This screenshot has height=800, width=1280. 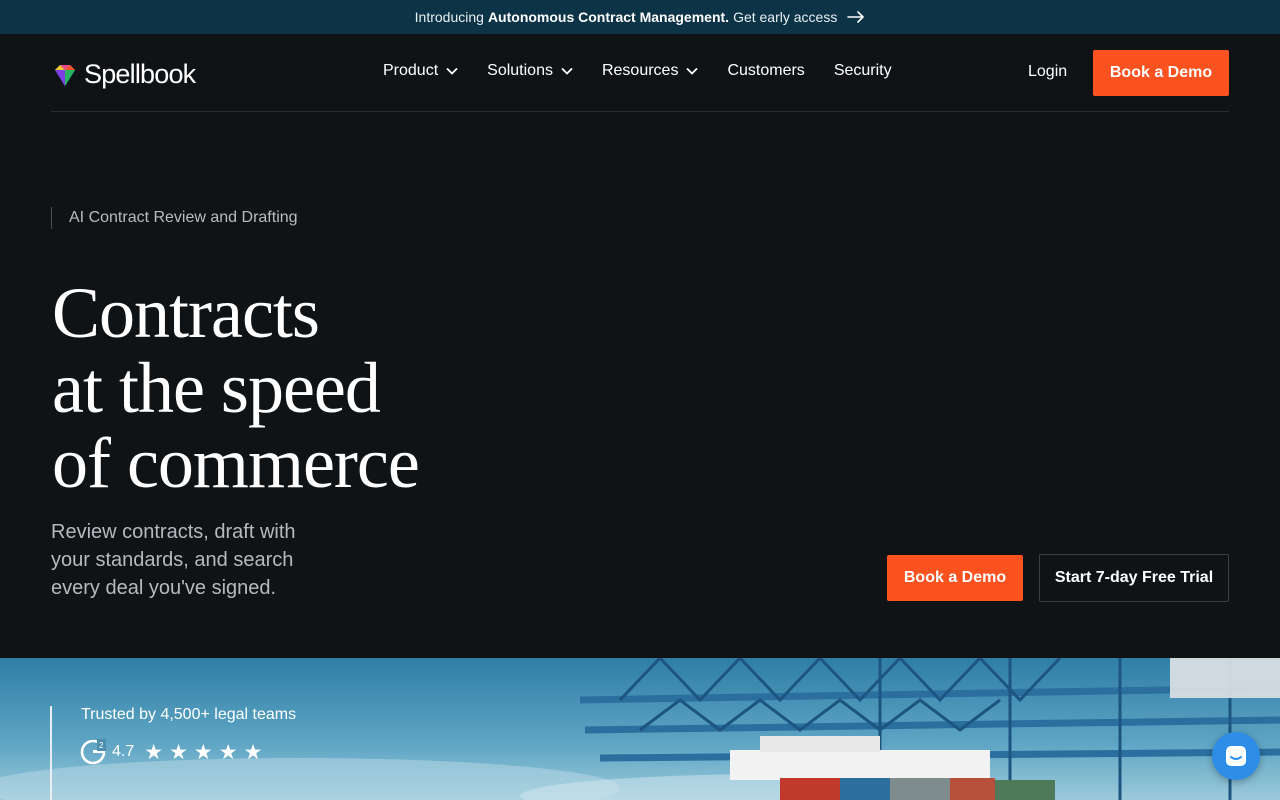 What do you see at coordinates (1047, 72) in the screenshot?
I see `login-link: Login` at bounding box center [1047, 72].